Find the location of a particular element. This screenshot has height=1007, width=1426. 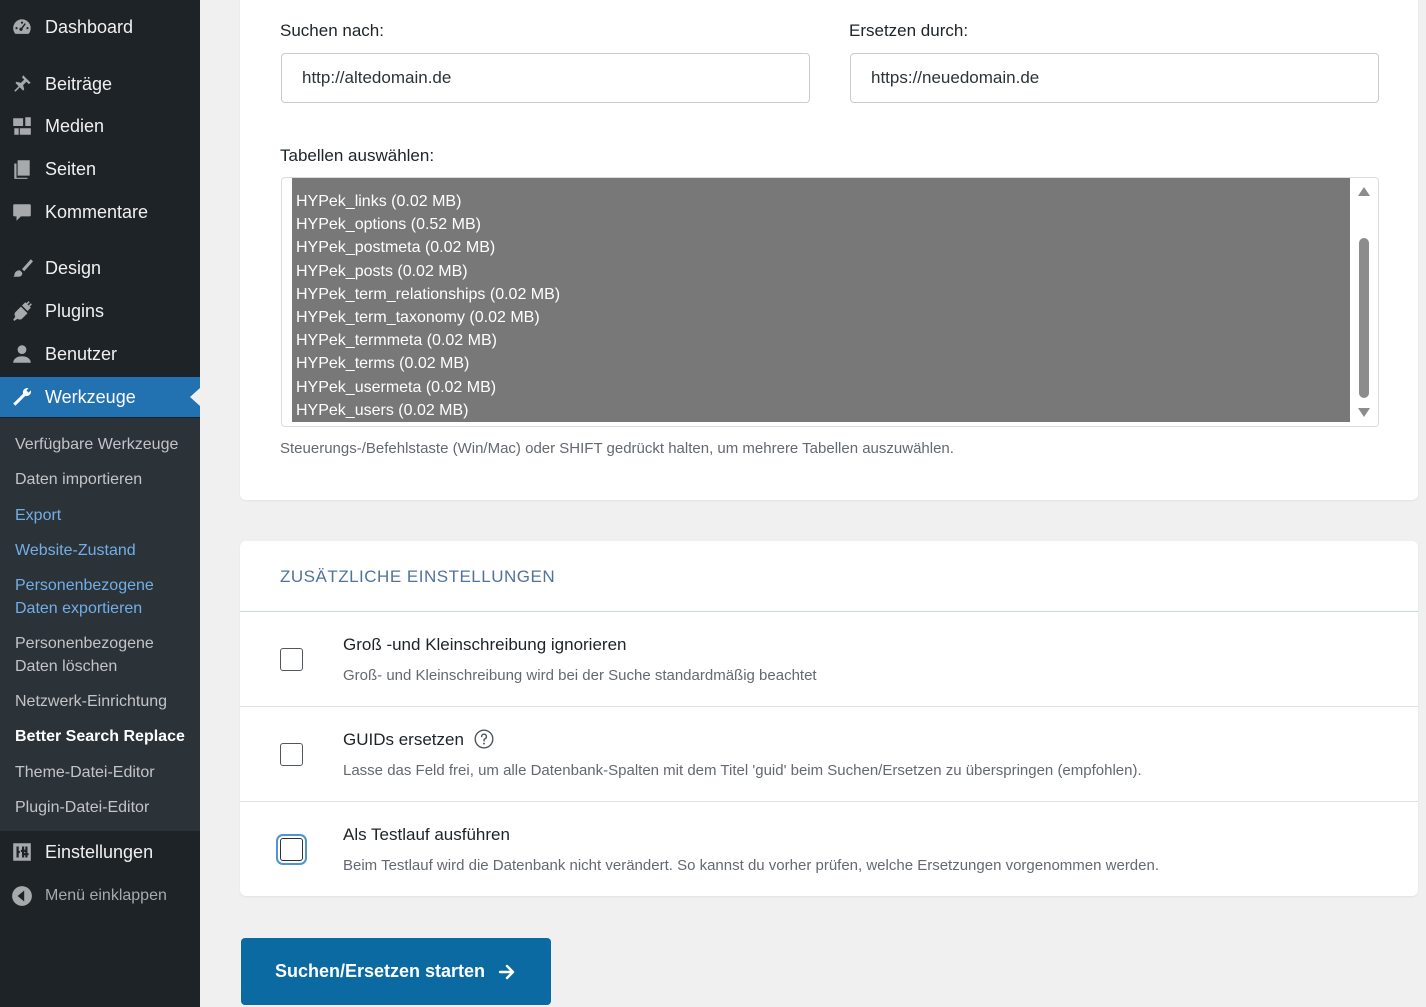

brush-icon is located at coordinates (22, 268).